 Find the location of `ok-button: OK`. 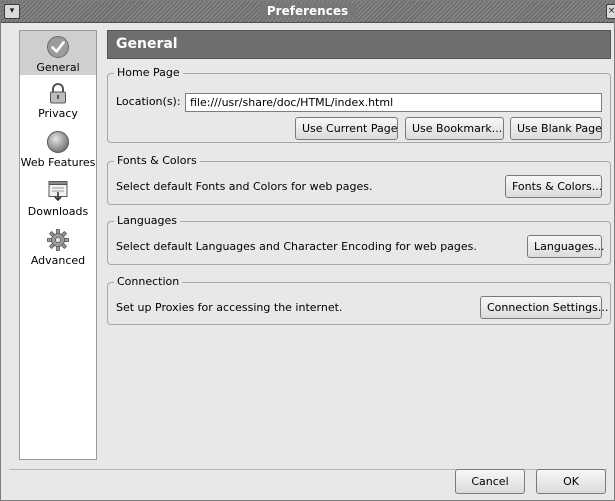

ok-button: OK is located at coordinates (571, 481).